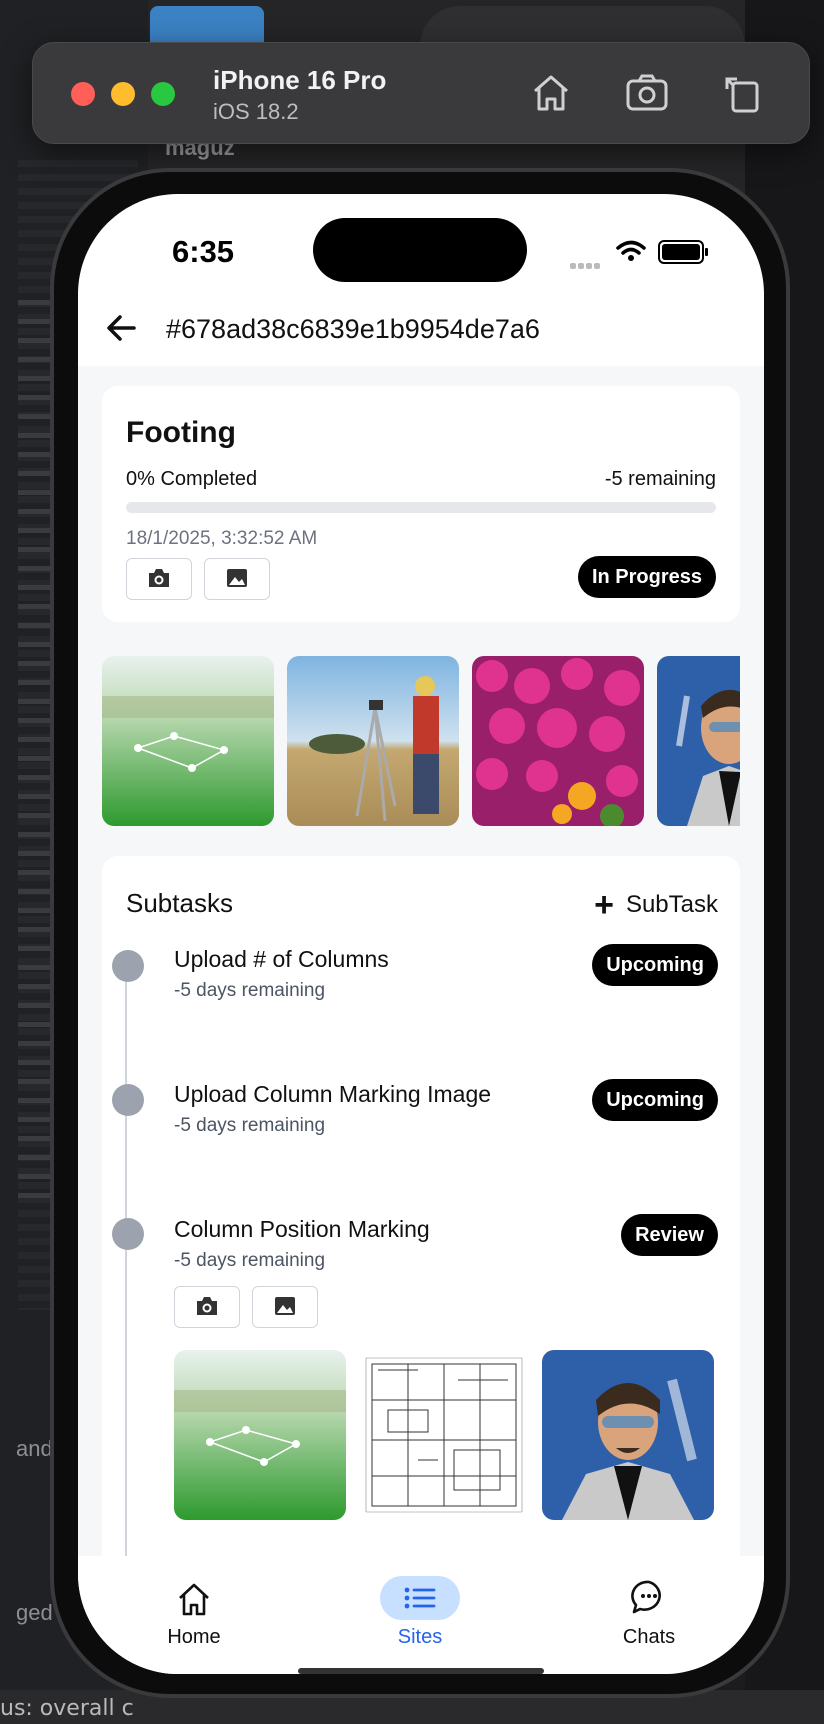  I want to click on cellular-signal-icon, so click(586, 265).